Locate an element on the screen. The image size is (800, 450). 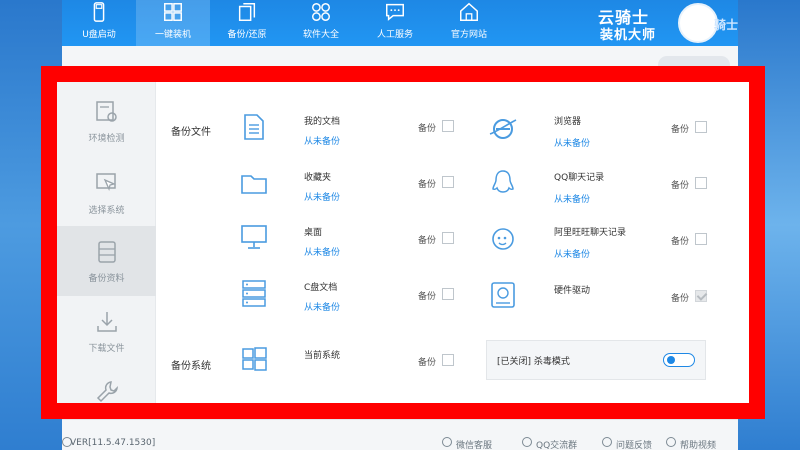
sidebar-item-tools is located at coordinates (106, 381).